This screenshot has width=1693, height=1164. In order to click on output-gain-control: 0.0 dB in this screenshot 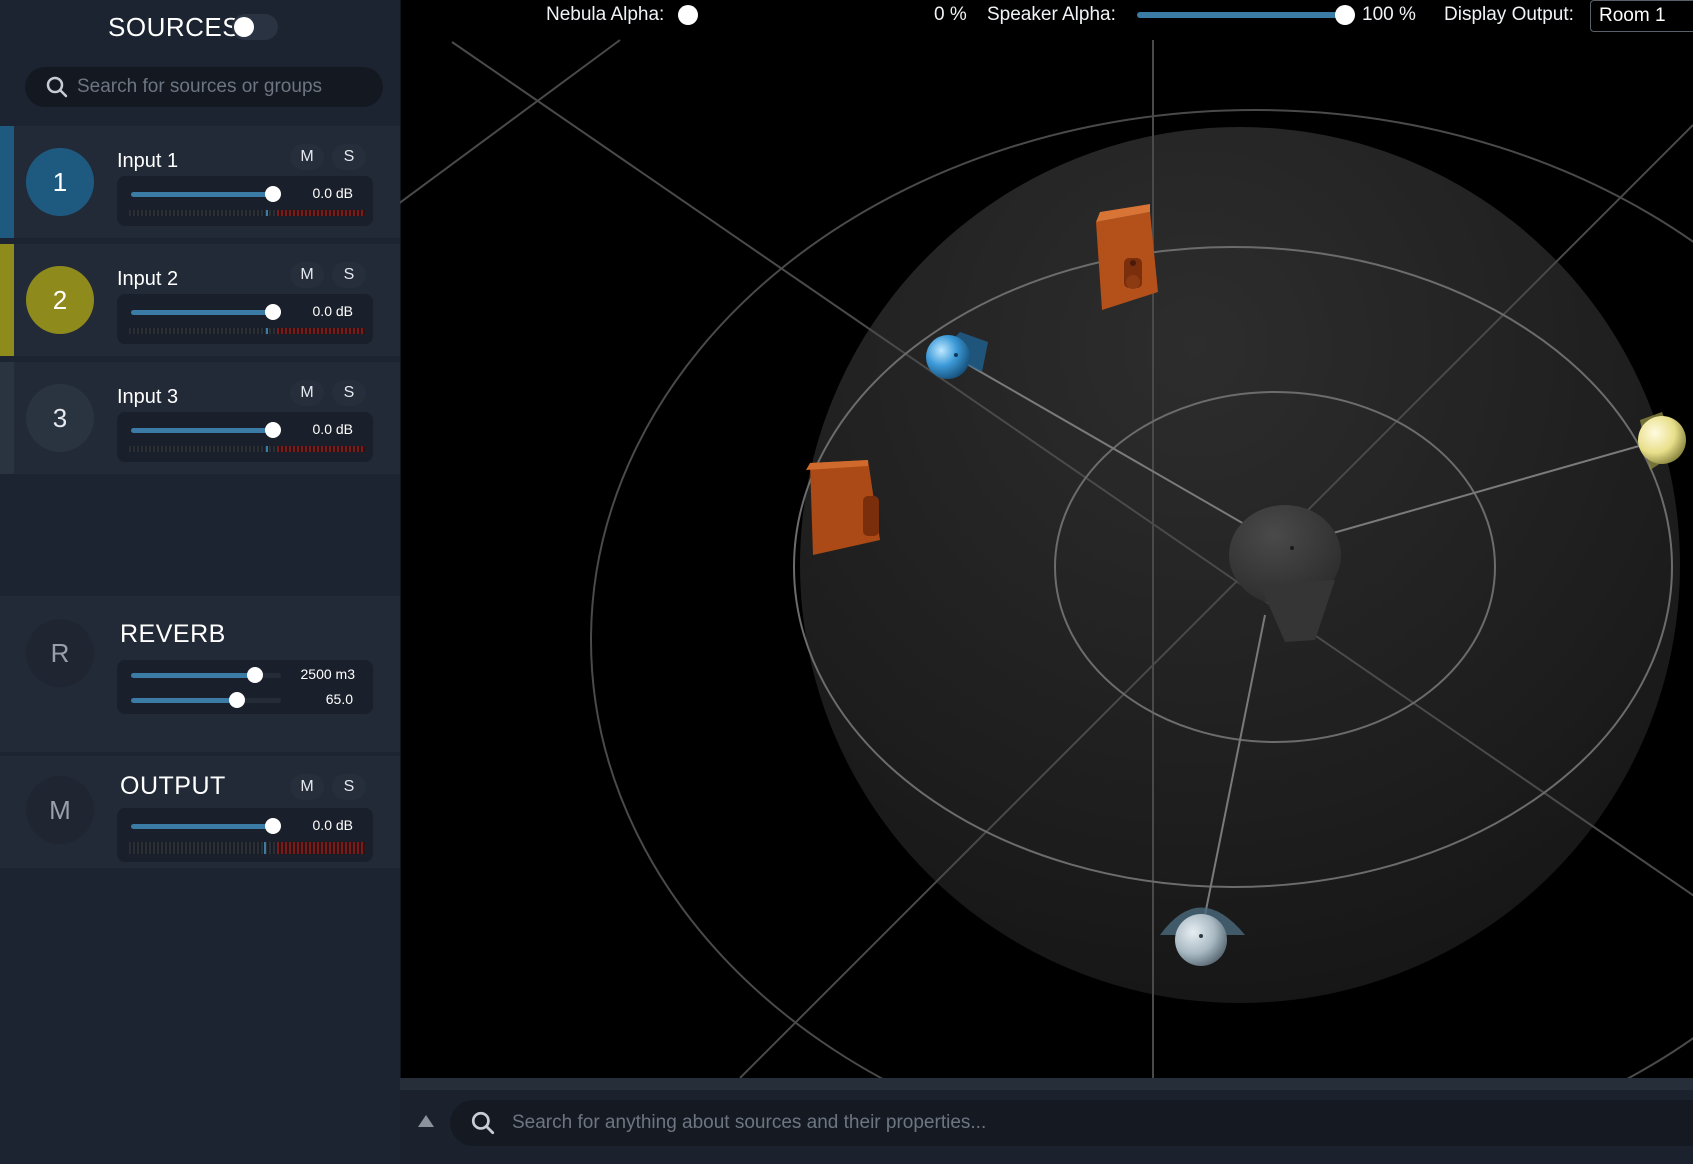, I will do `click(245, 835)`.